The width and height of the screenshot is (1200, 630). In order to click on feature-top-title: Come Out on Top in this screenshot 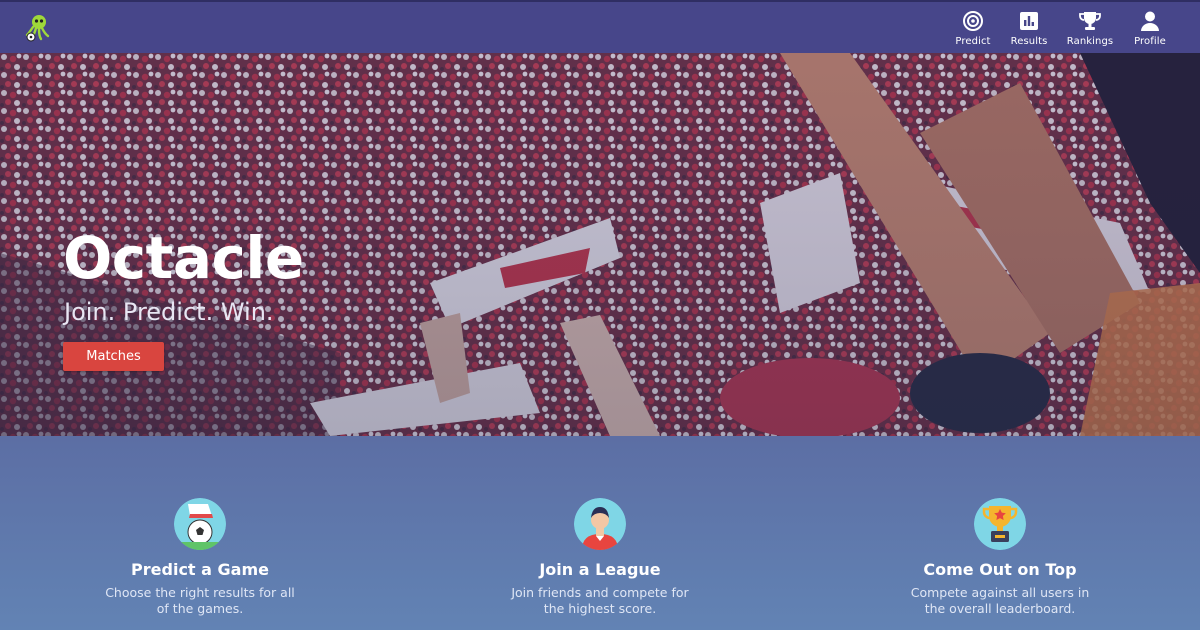, I will do `click(1000, 569)`.